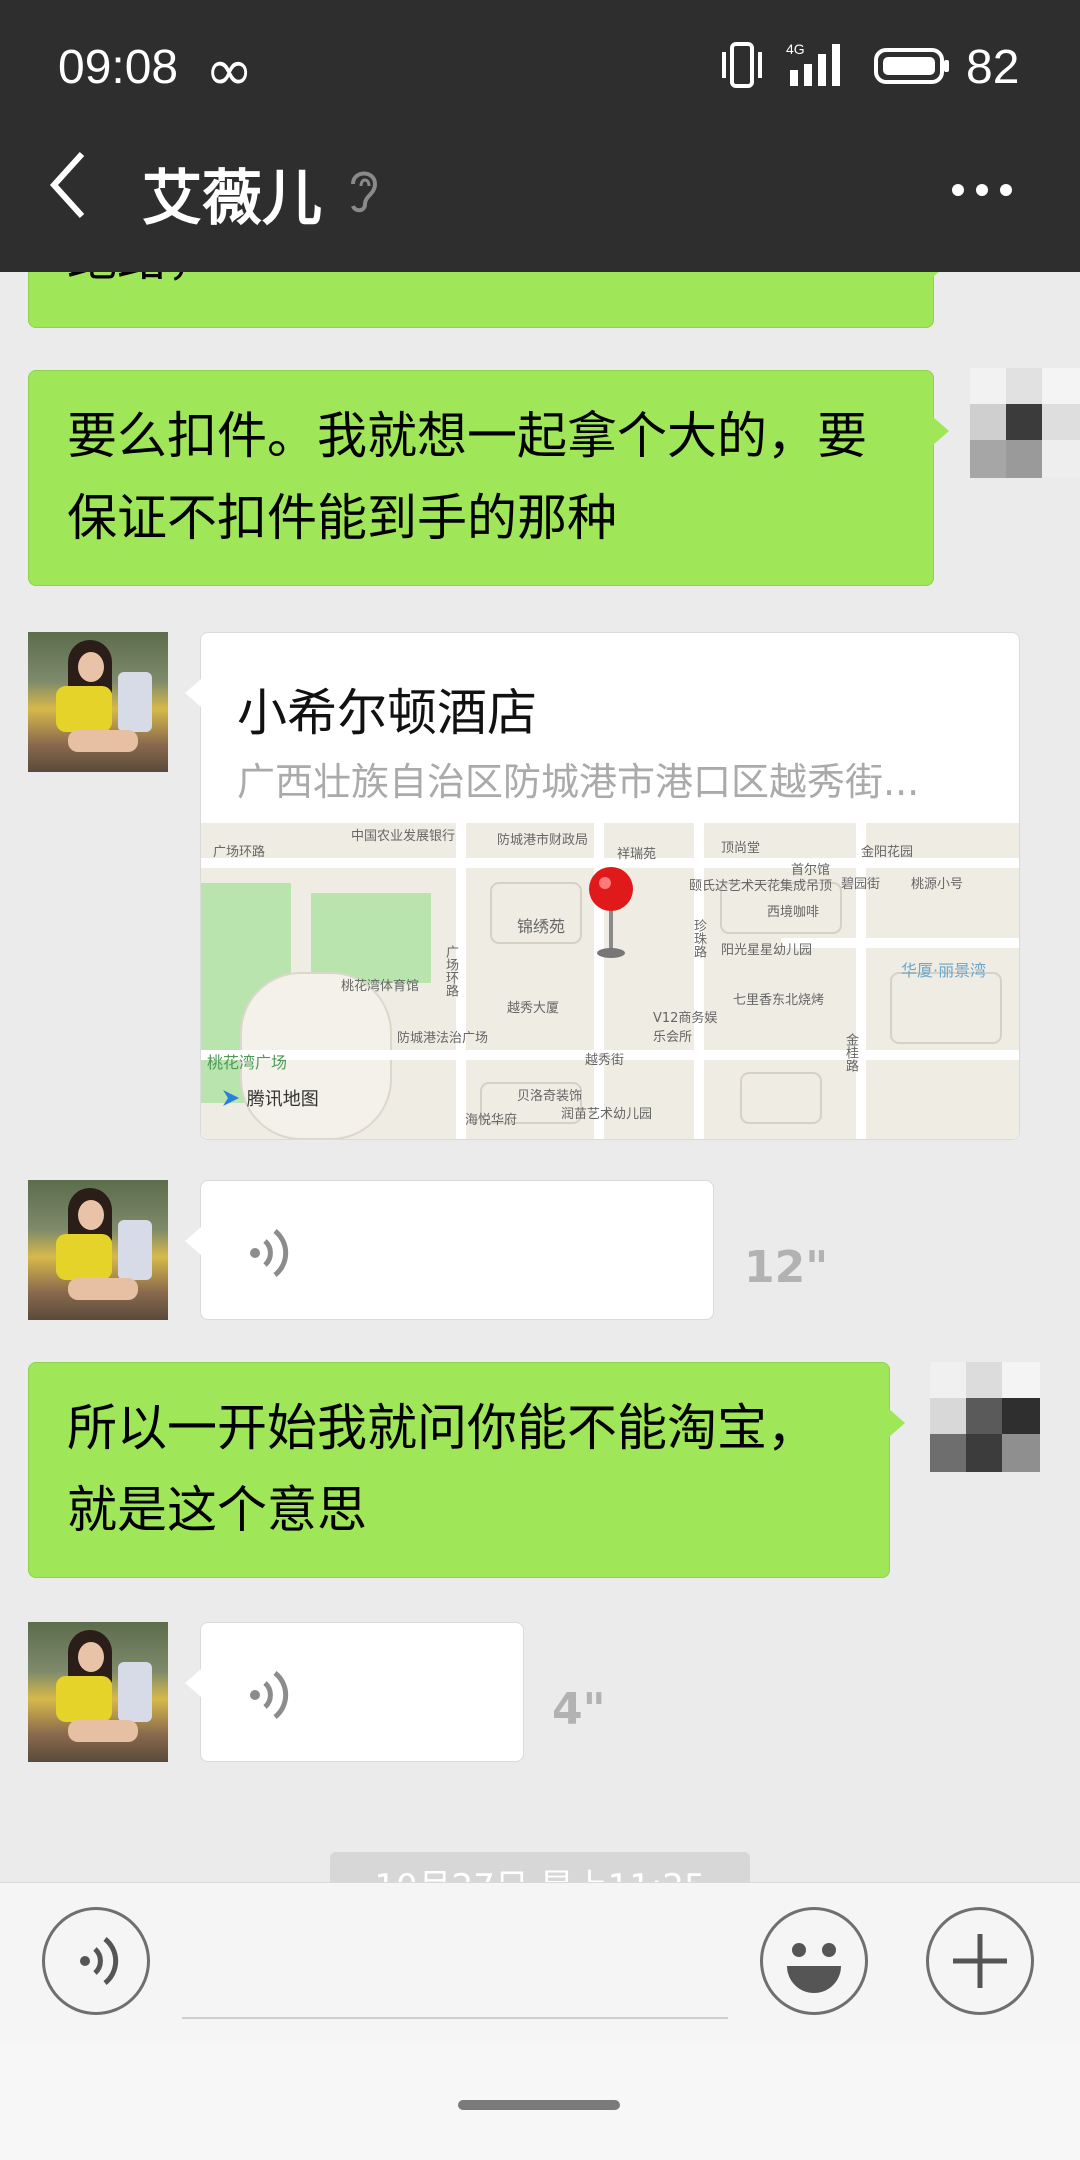 This screenshot has width=1080, height=2160. Describe the element at coordinates (887, 852) in the screenshot. I see `map-label: 金阳花园` at that location.